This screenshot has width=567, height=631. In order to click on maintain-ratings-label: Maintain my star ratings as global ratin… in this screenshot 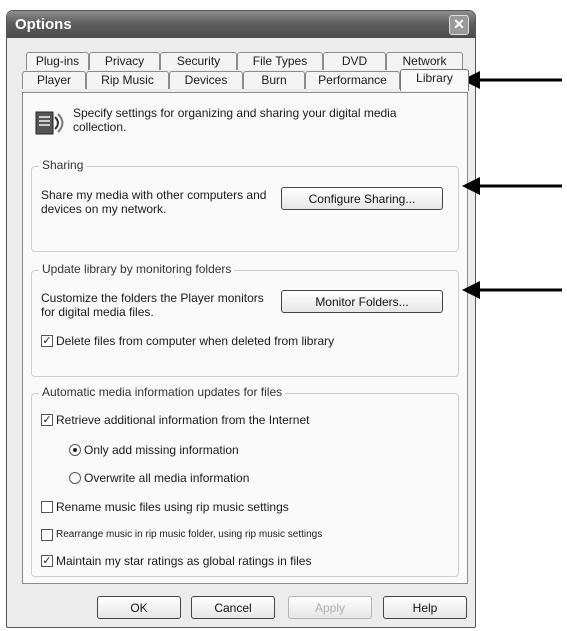, I will do `click(184, 561)`.